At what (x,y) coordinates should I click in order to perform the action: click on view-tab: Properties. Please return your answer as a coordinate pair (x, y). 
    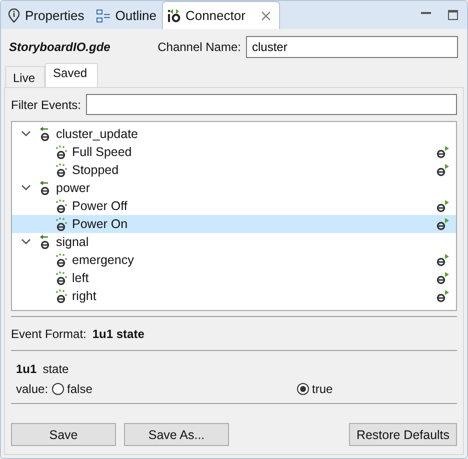
    Looking at the image, I should click on (45, 15).